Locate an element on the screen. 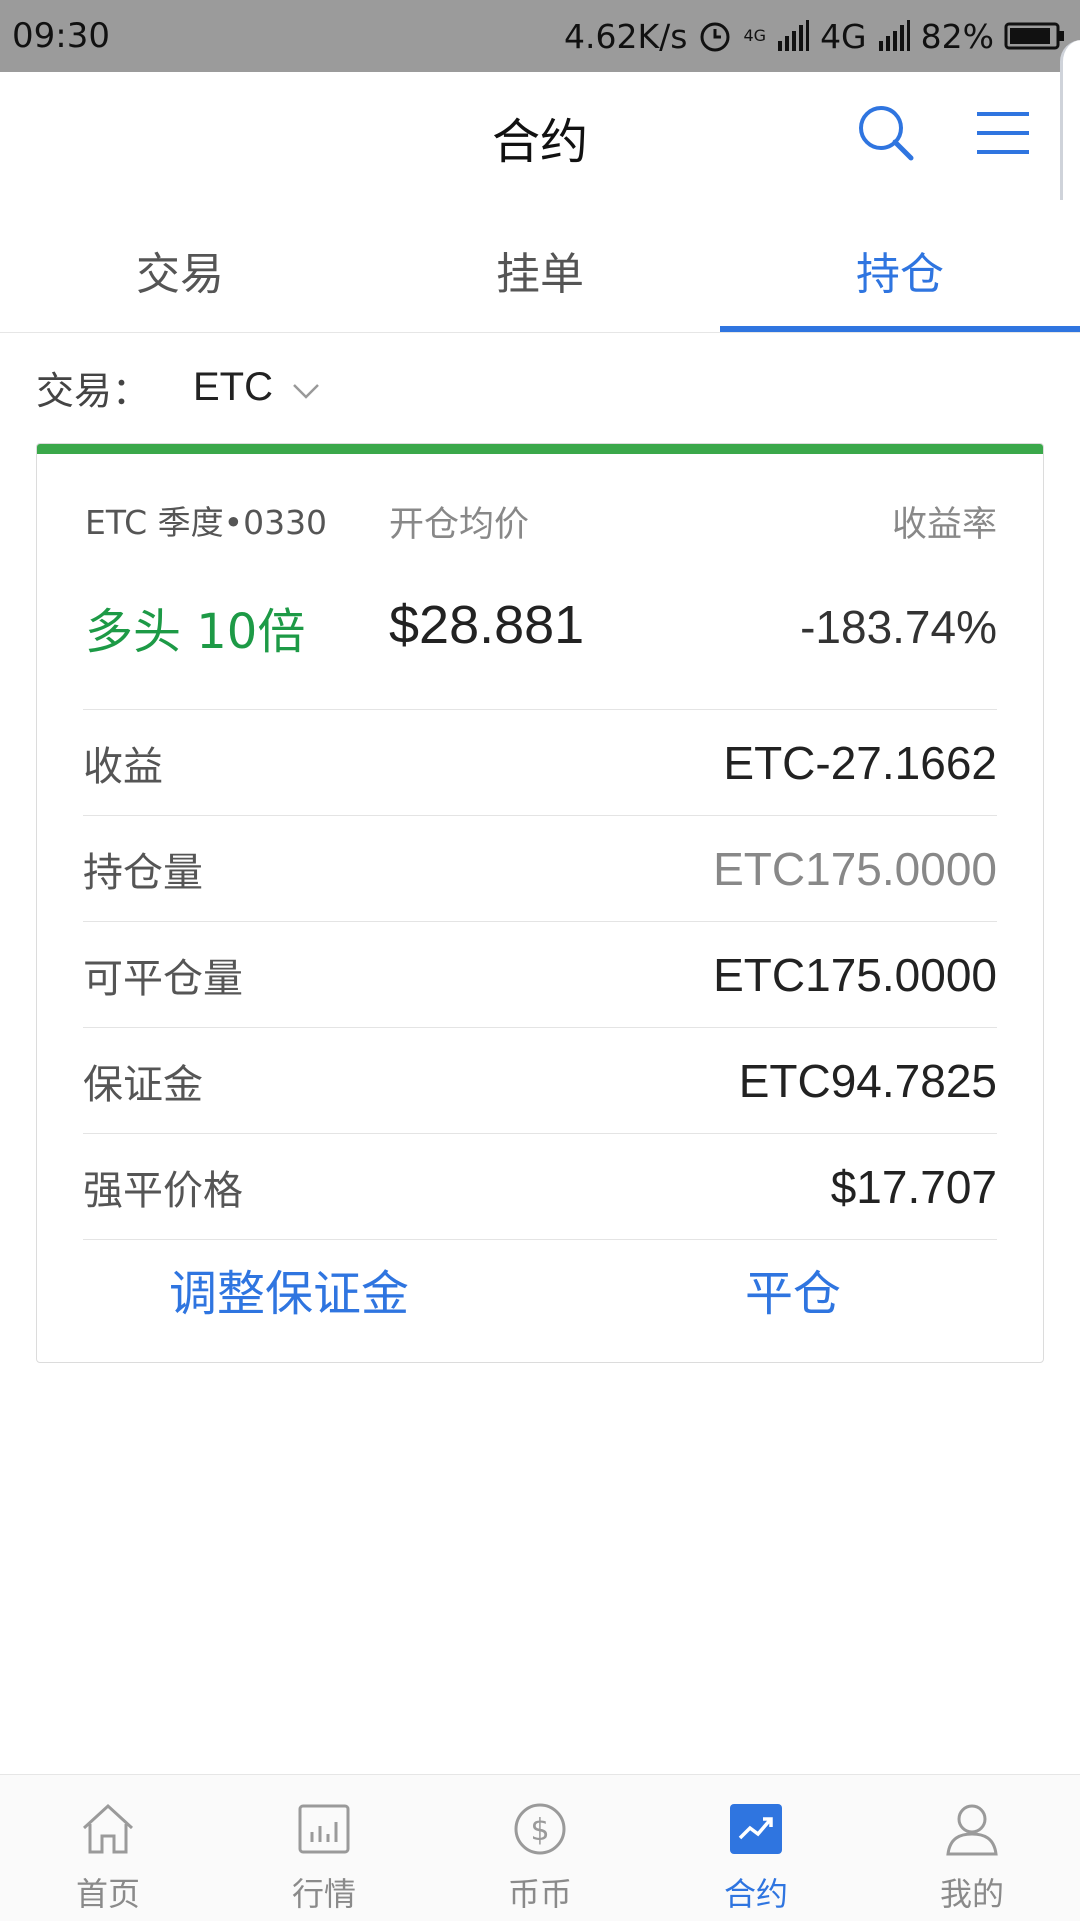  bottom-nav: 首页 行情 $ 币币 合约 我的 is located at coordinates (540, 1847).